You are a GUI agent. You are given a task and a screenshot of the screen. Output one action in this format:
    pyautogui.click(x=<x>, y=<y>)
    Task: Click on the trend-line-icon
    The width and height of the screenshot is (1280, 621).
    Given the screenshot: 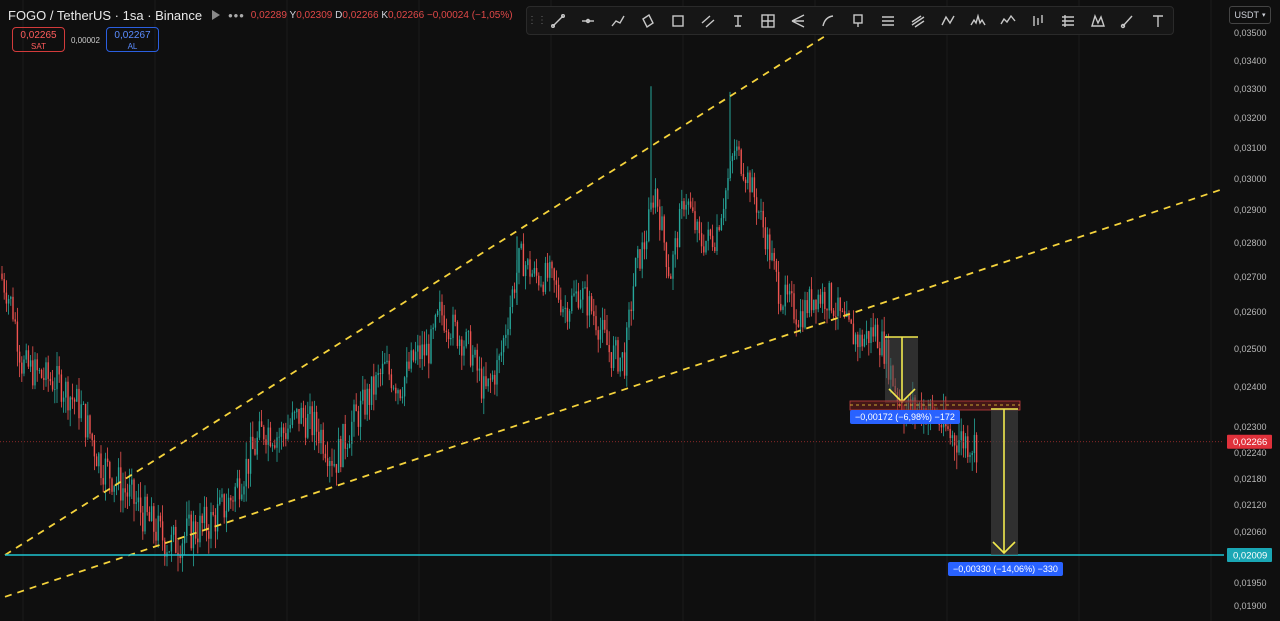 What is the action you would take?
    pyautogui.click(x=558, y=20)
    